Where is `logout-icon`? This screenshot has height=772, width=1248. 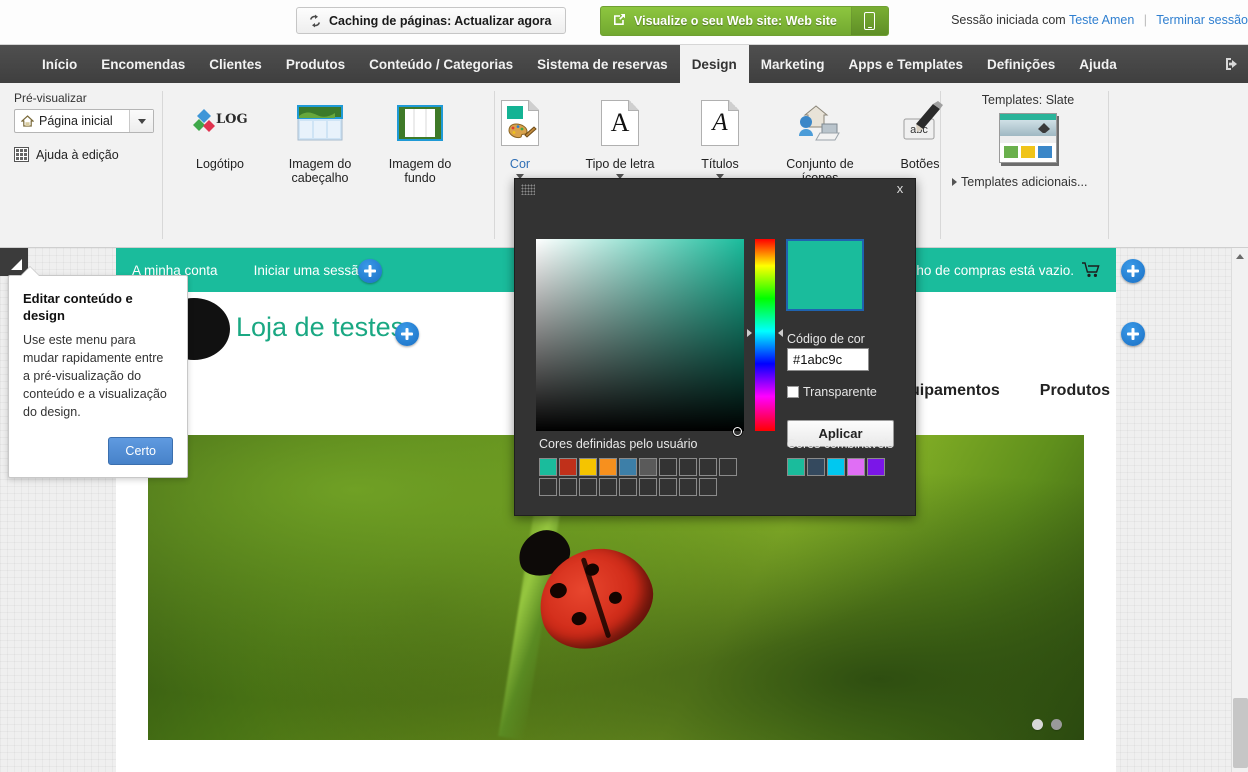 logout-icon is located at coordinates (1232, 64).